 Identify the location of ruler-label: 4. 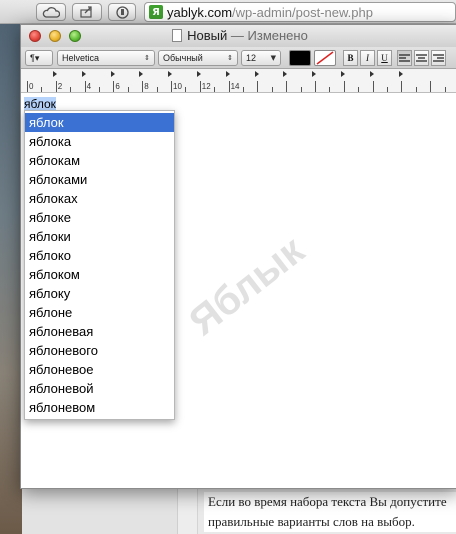
(89, 86).